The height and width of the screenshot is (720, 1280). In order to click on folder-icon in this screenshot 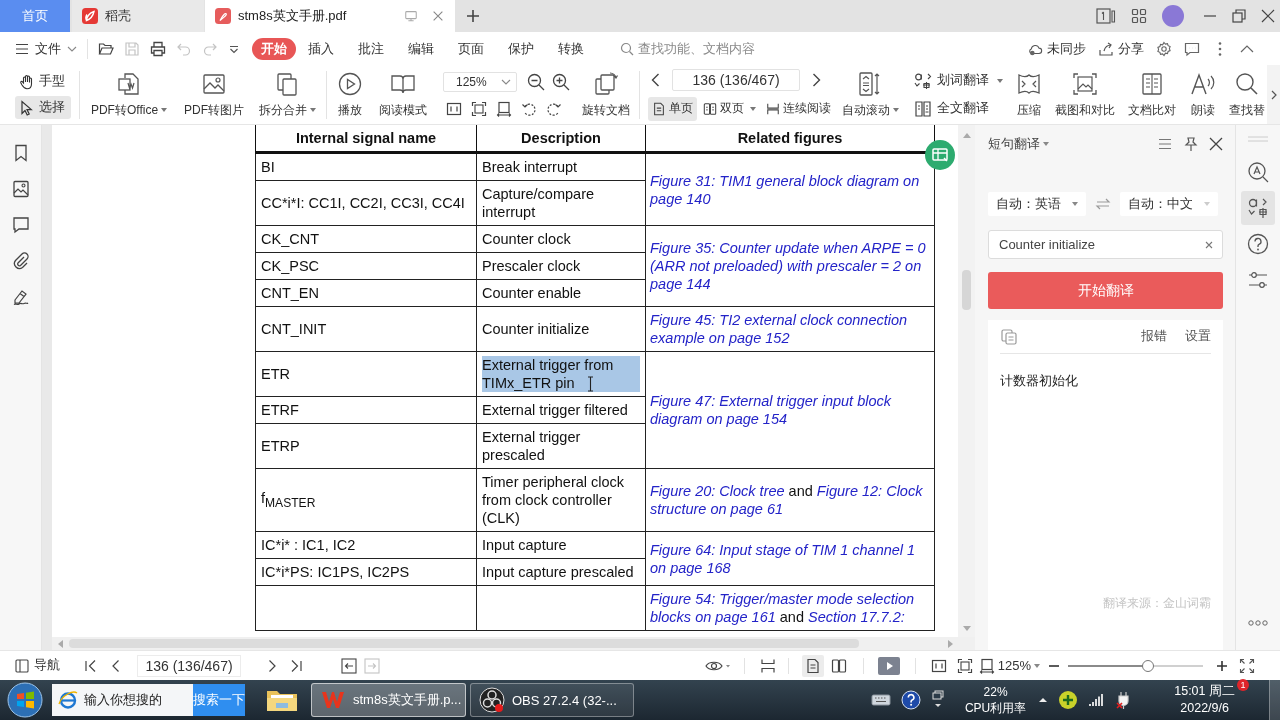, I will do `click(106, 48)`.